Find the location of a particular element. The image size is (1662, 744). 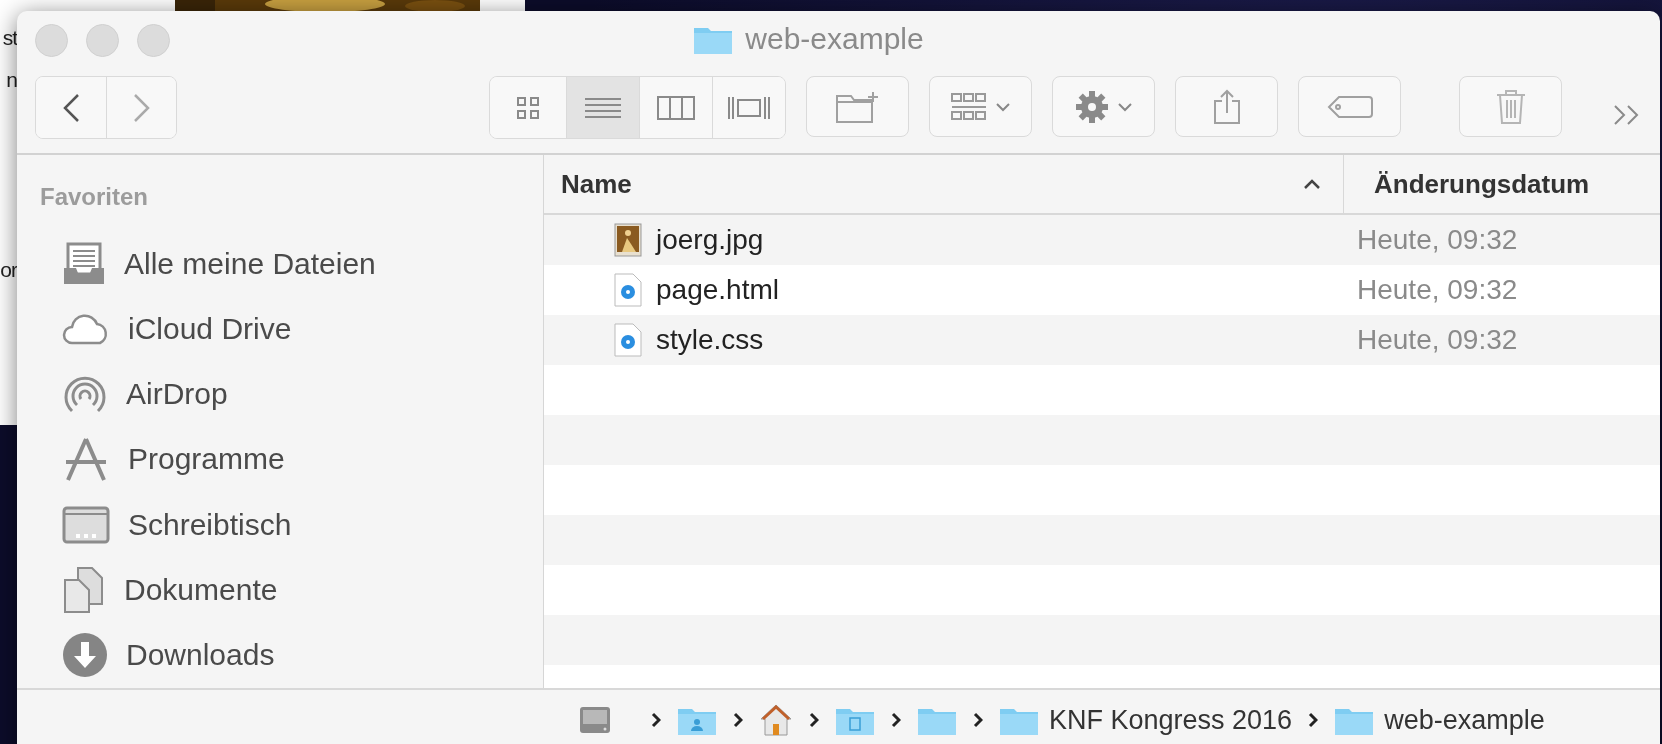

page-text: st is located at coordinates (9, 38).